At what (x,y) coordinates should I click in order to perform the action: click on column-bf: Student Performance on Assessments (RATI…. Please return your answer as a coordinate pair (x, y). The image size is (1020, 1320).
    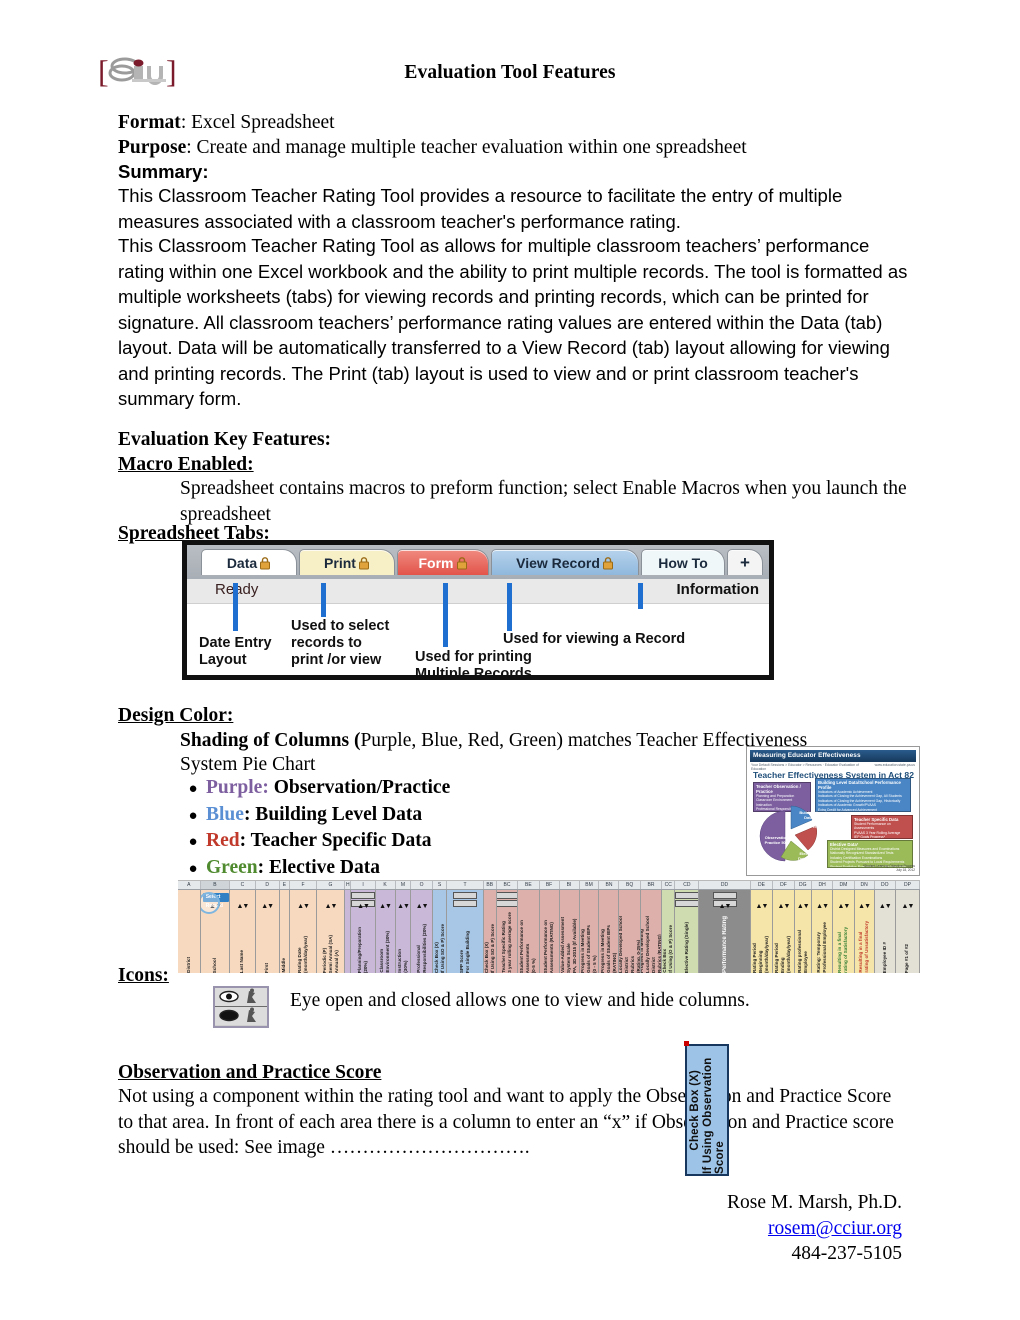
    Looking at the image, I should click on (549, 931).